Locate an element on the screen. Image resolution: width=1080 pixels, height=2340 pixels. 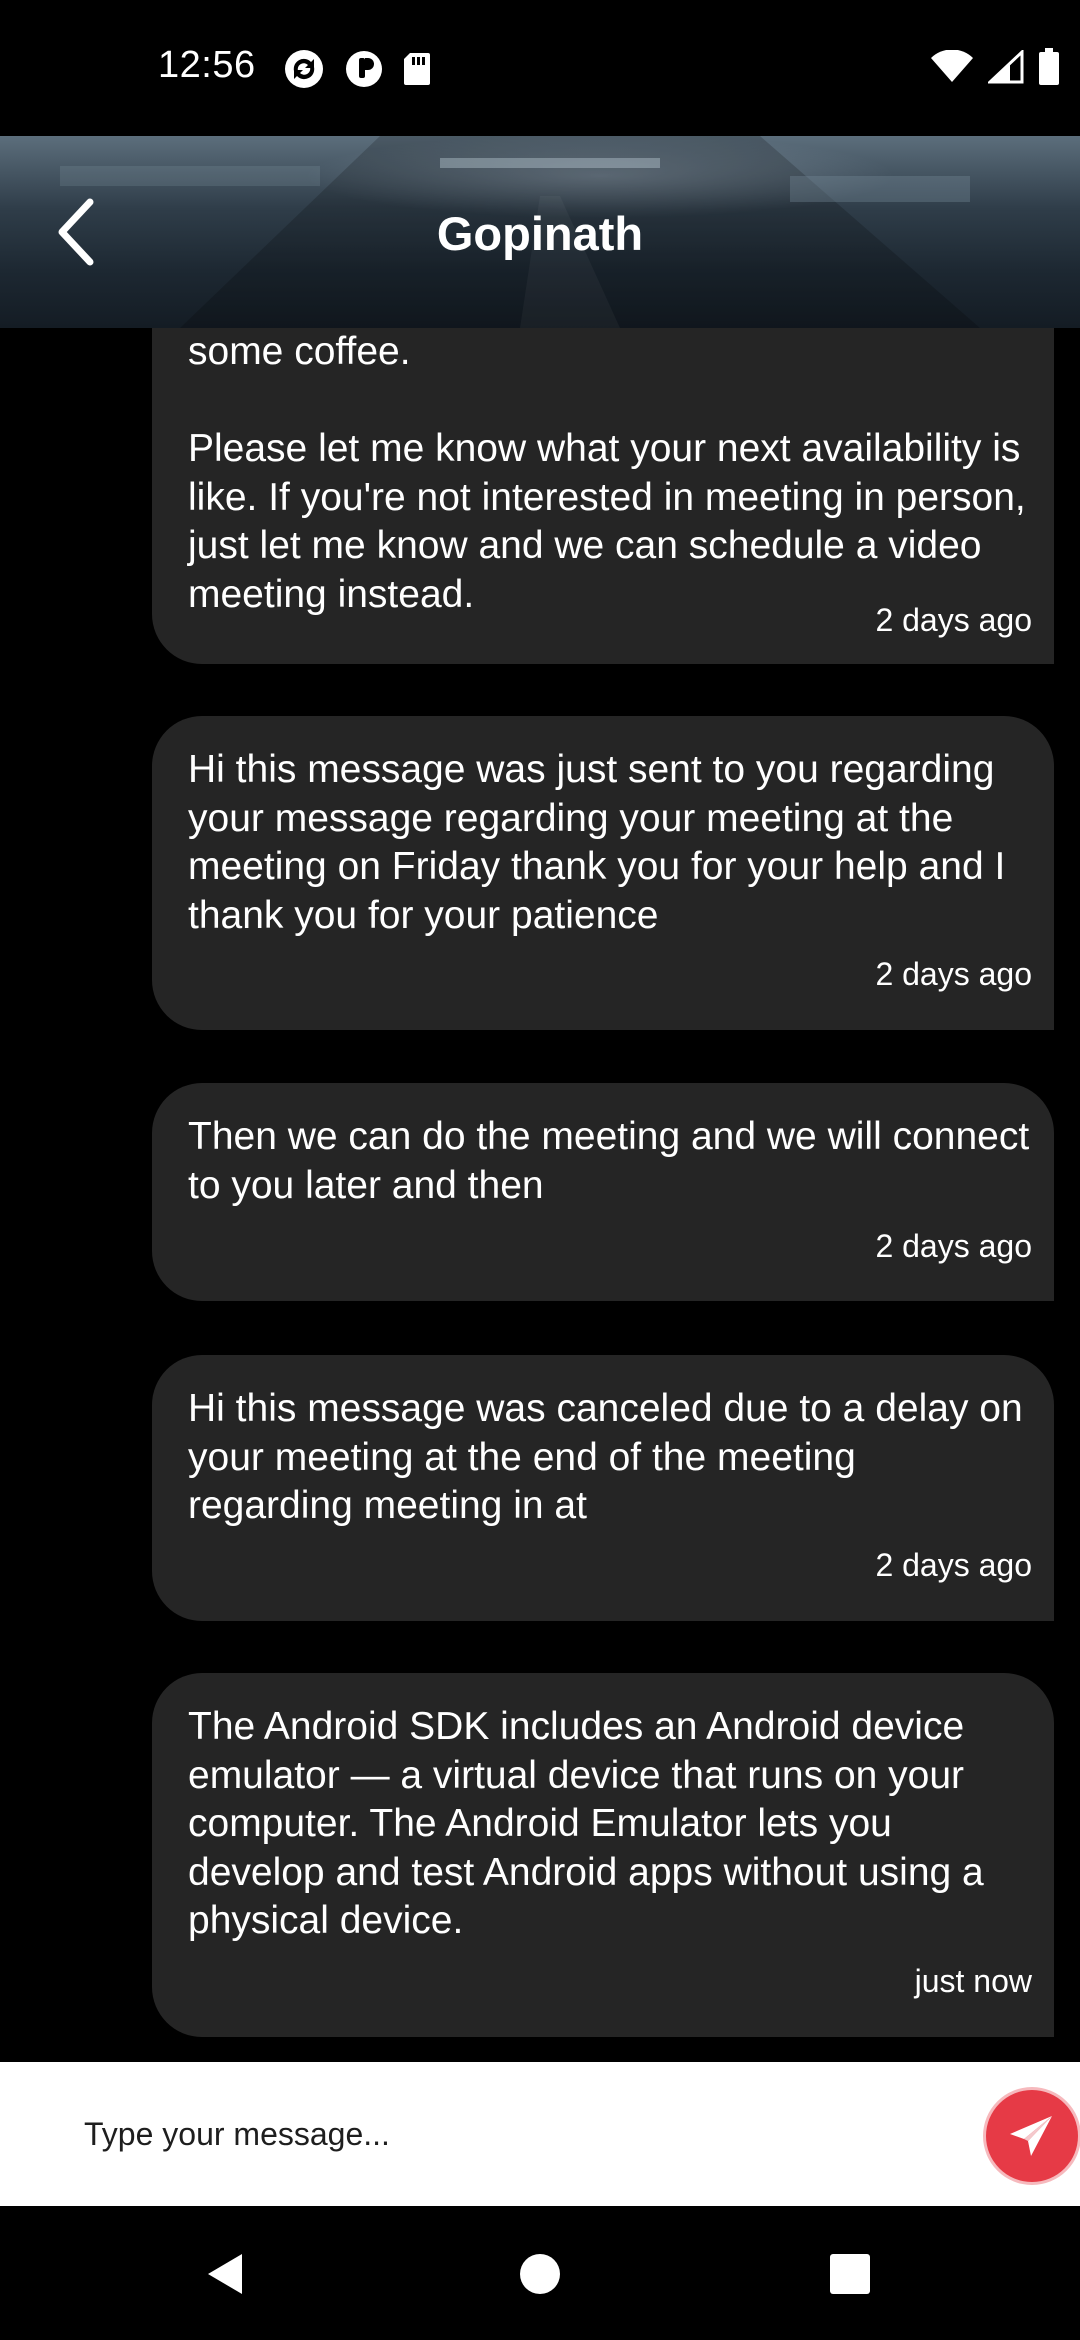
status-bar: 12:56 is located at coordinates (540, 68).